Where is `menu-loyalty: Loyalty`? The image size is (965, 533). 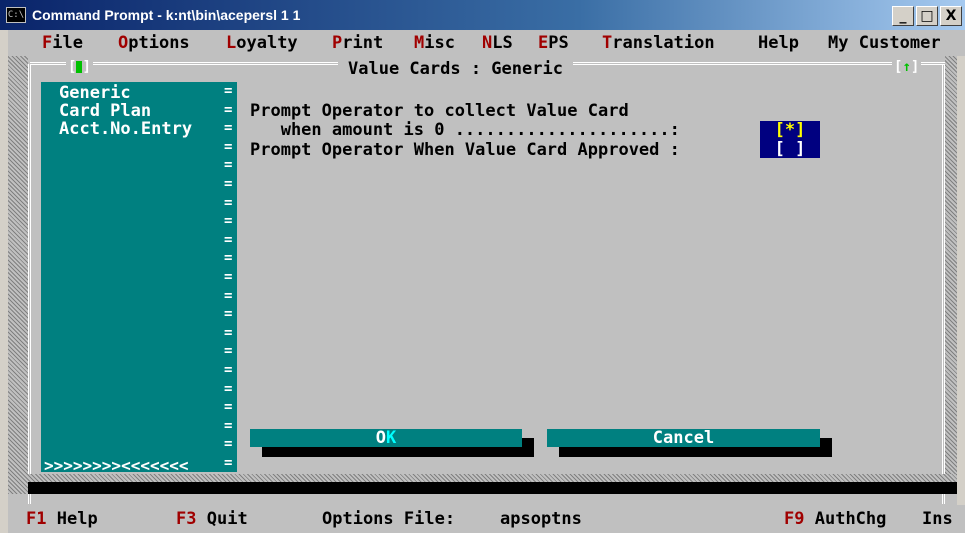 menu-loyalty: Loyalty is located at coordinates (262, 43).